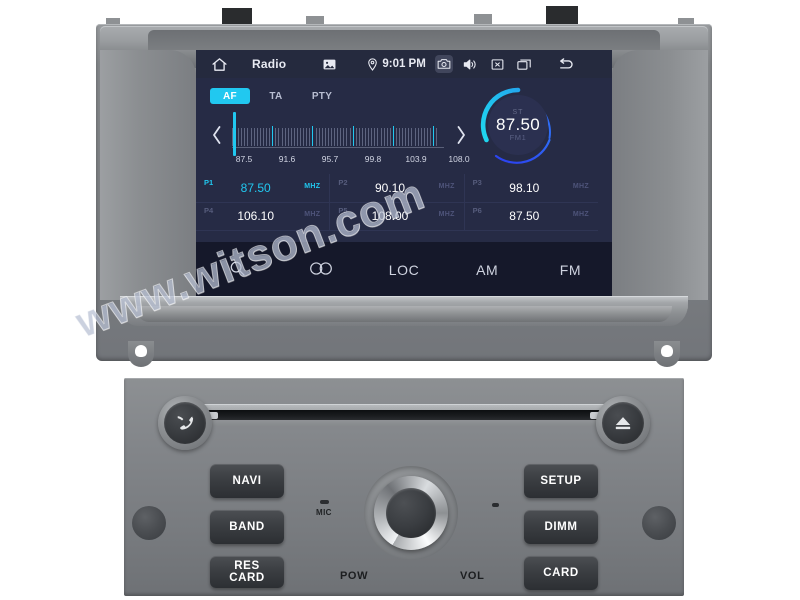 The height and width of the screenshot is (600, 800). What do you see at coordinates (230, 96) in the screenshot?
I see `rds-af-button: AF` at bounding box center [230, 96].